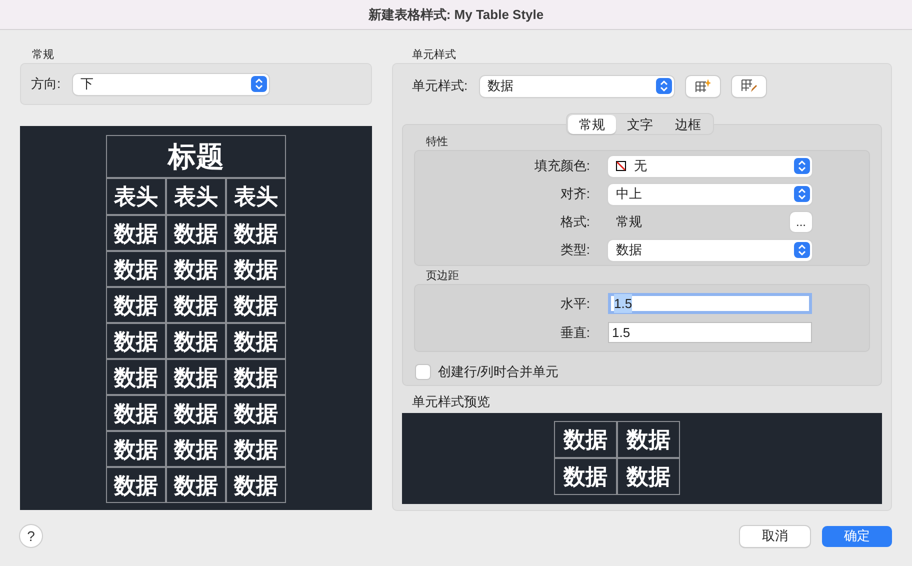 The height and width of the screenshot is (566, 912). I want to click on section-label: 单元样式预览, so click(451, 402).